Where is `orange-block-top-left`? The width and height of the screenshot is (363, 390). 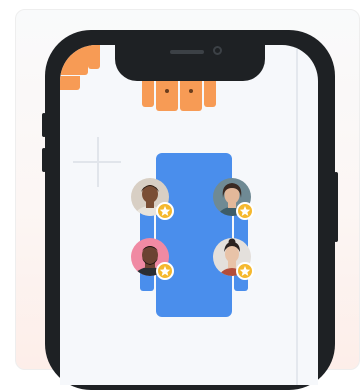
orange-block-top-left is located at coordinates (74, 60).